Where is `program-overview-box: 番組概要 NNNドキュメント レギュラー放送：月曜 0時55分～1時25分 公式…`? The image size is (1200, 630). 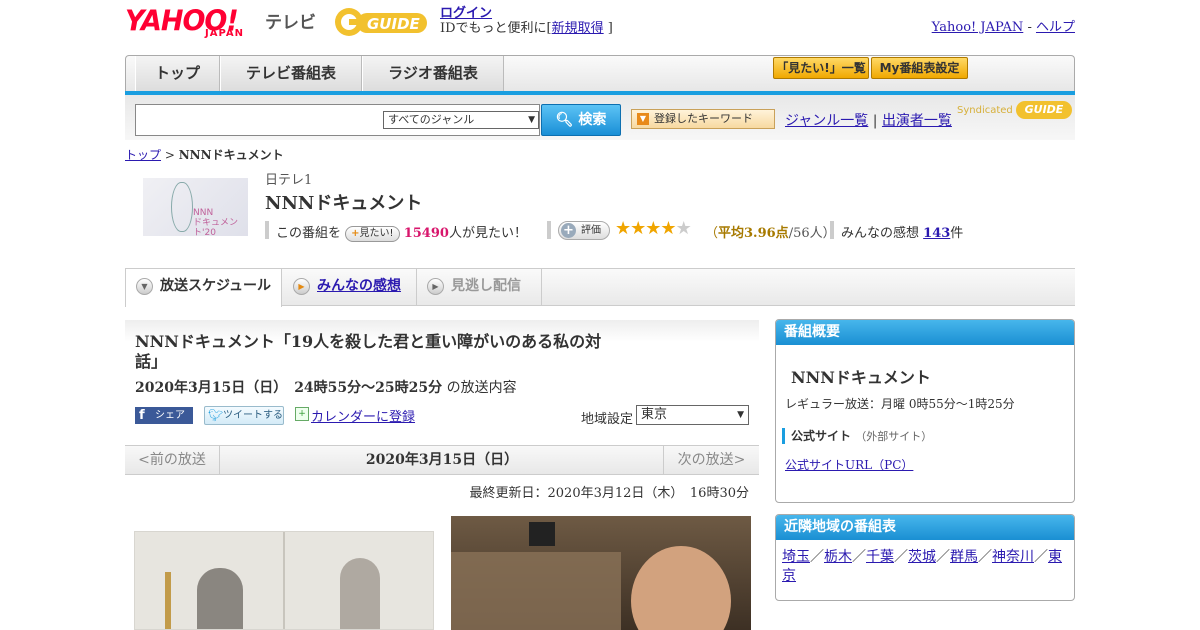 program-overview-box: 番組概要 NNNドキュメント レギュラー放送：月曜 0時55分～1時25分 公式… is located at coordinates (925, 411).